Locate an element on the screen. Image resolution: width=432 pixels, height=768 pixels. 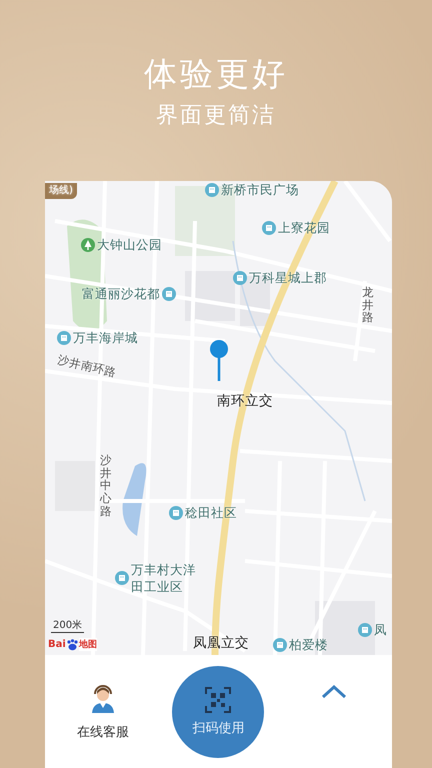
place-label: 富通丽沙花都 is located at coordinates (121, 294).